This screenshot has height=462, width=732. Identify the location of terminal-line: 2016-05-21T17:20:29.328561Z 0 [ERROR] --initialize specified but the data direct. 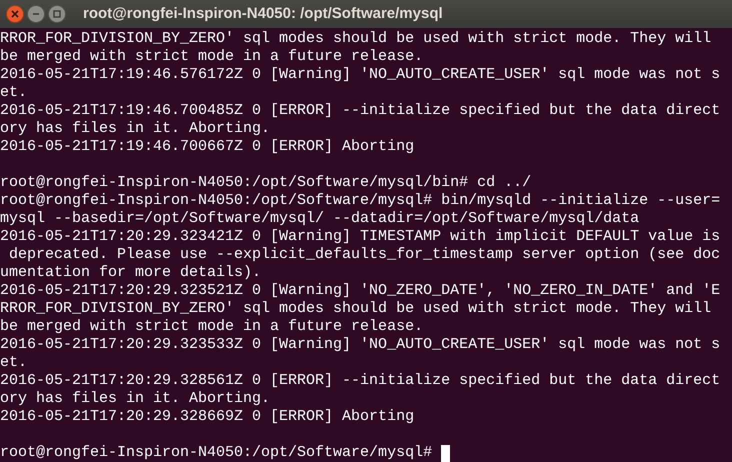
(360, 381).